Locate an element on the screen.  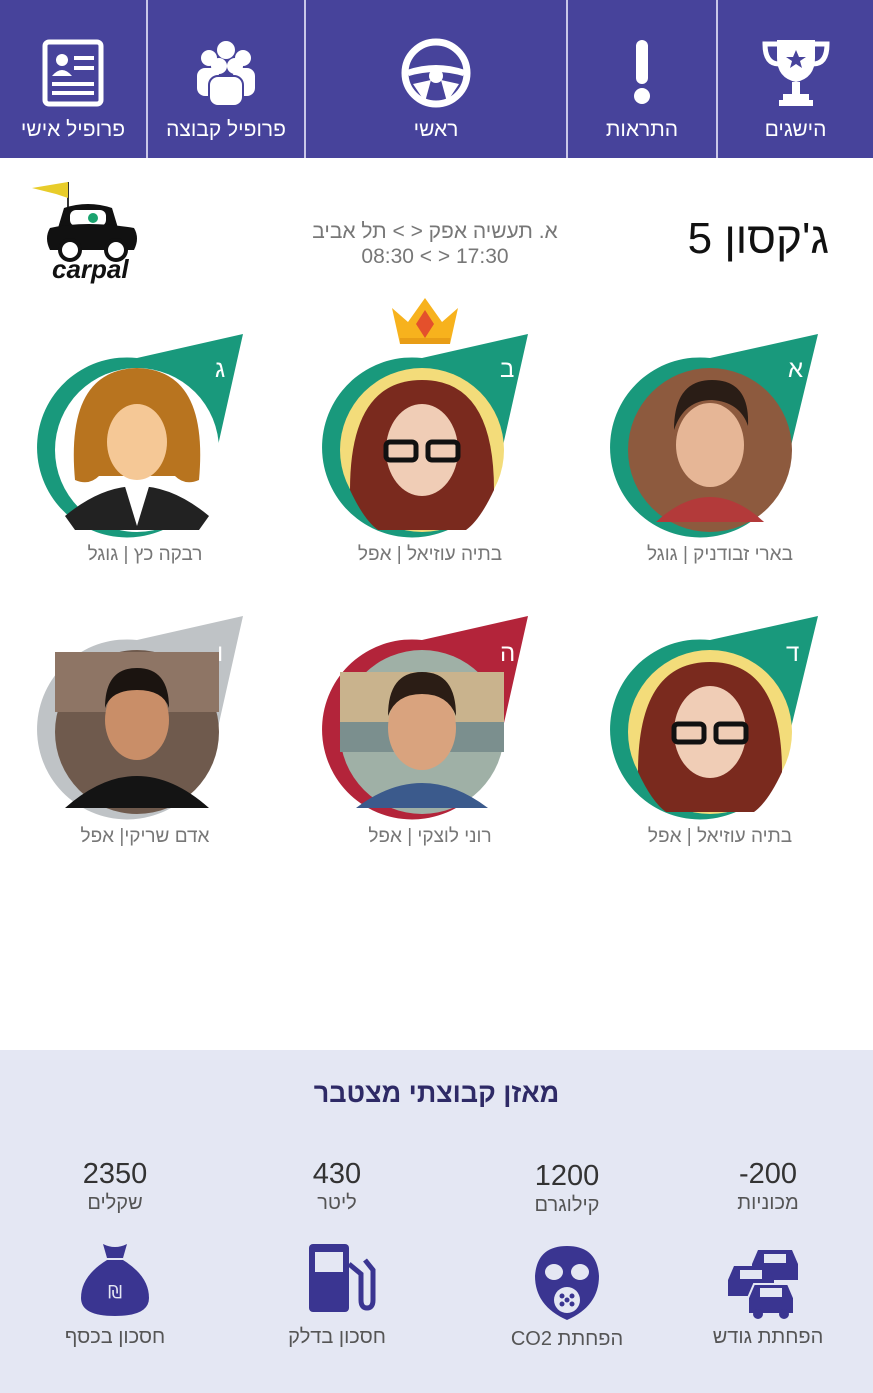
fuel-pump-icon is located at coordinates (342, 1278).